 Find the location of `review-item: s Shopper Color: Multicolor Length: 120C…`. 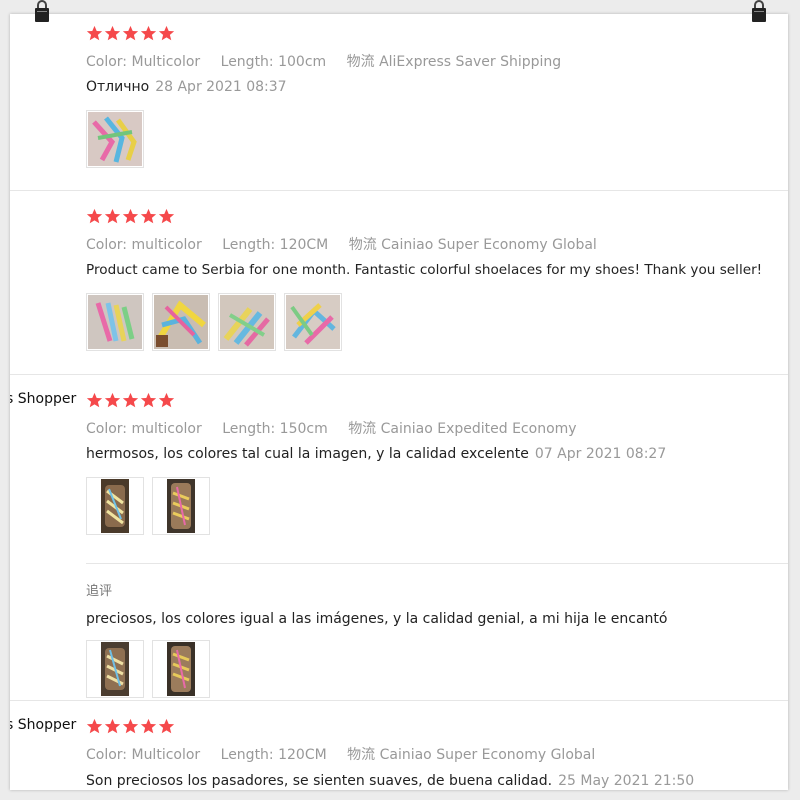

review-item: s Shopper Color: Multicolor Length: 120C… is located at coordinates (399, 745).